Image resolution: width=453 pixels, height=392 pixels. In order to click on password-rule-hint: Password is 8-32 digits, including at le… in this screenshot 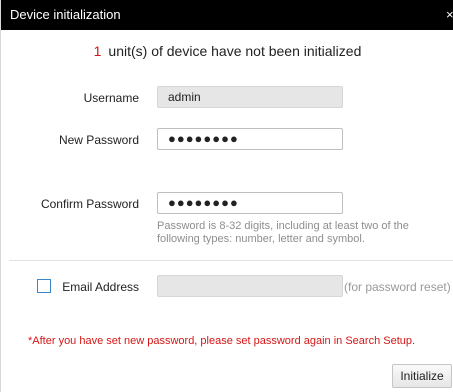, I will do `click(283, 232)`.